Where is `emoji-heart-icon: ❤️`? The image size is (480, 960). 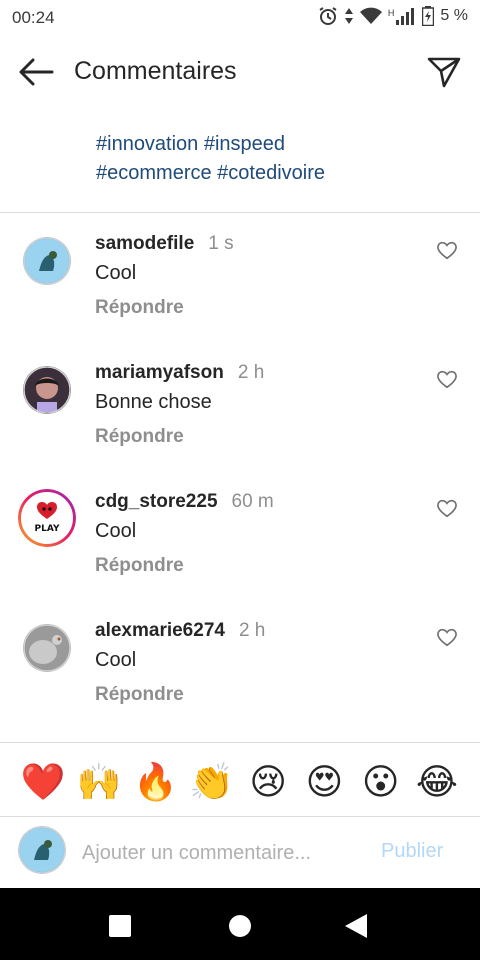 emoji-heart-icon: ❤️ is located at coordinates (43, 782).